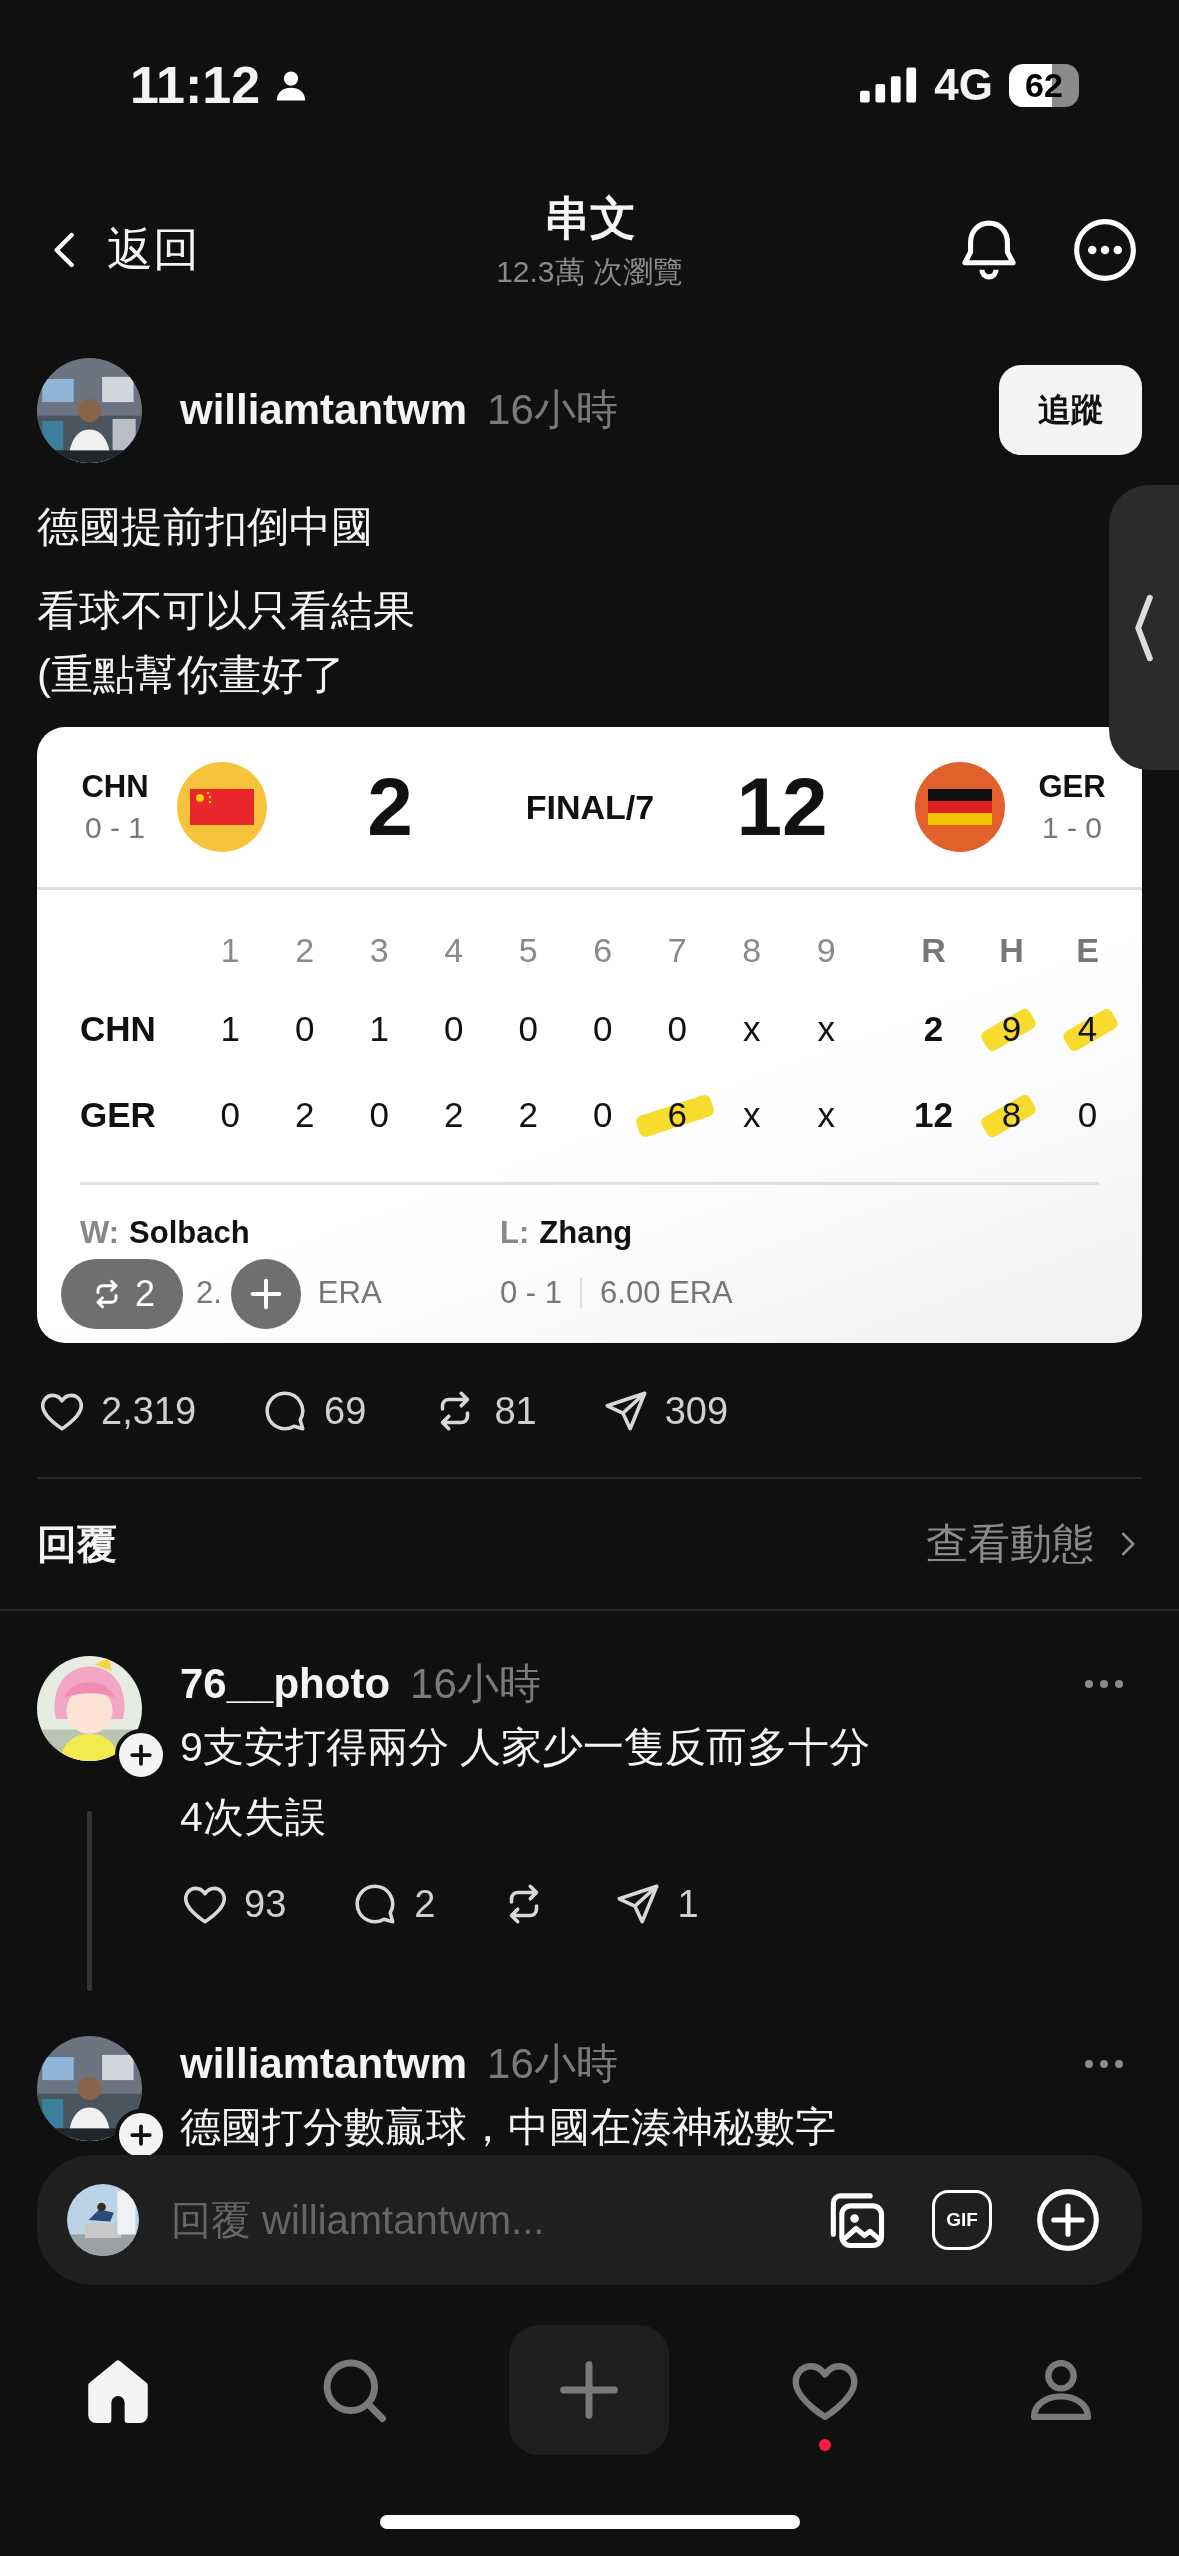  What do you see at coordinates (933, 950) in the screenshot?
I see `column-header: R` at bounding box center [933, 950].